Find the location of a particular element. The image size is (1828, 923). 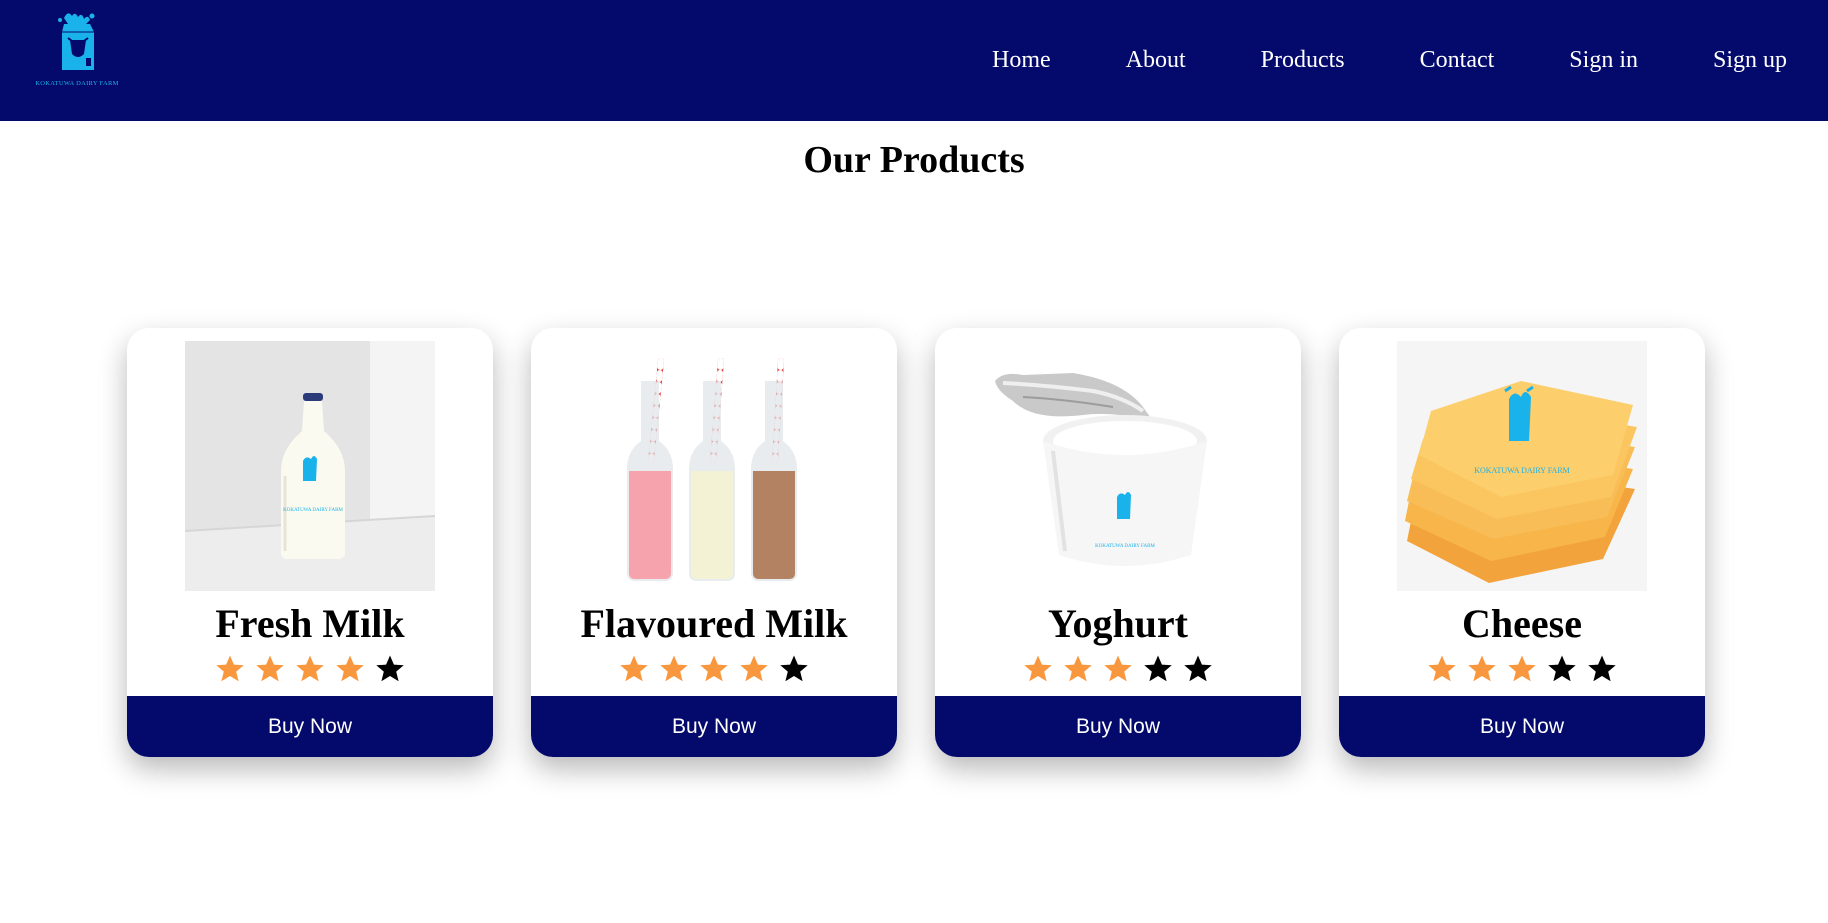

product-card-cheese: KOKATUWA DAIRY FARM Cheese Buy Now is located at coordinates (1522, 542).